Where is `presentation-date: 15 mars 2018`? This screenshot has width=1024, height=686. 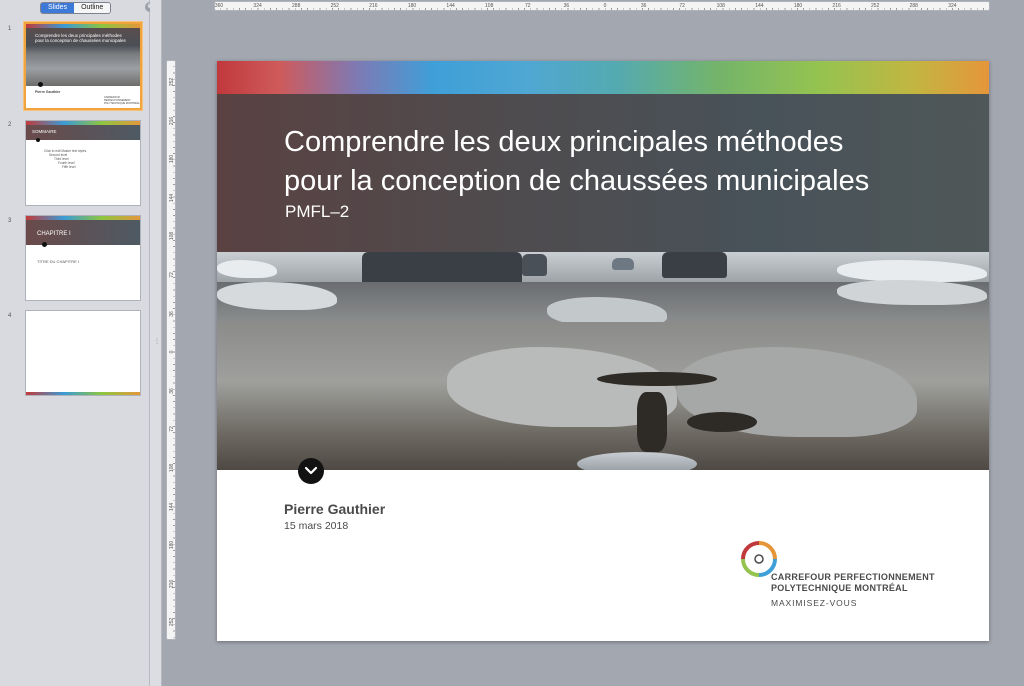 presentation-date: 15 mars 2018 is located at coordinates (316, 526).